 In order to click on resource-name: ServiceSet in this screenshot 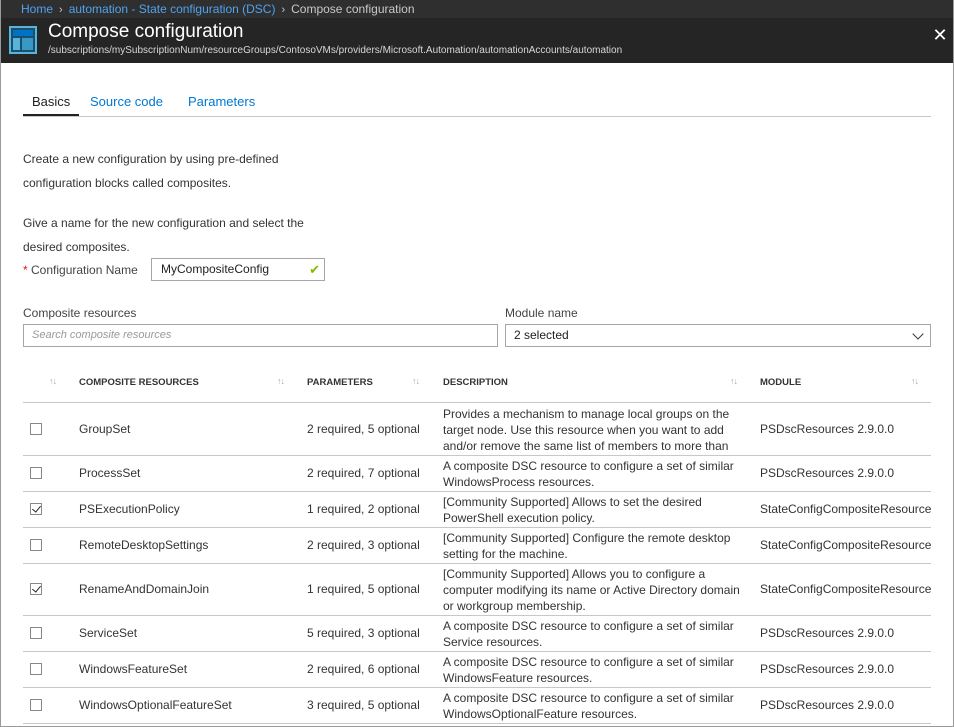, I will do `click(108, 633)`.